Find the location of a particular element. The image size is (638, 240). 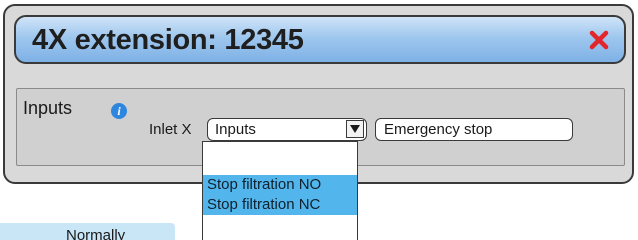

inlet-type-select: Inputs is located at coordinates (287, 129).